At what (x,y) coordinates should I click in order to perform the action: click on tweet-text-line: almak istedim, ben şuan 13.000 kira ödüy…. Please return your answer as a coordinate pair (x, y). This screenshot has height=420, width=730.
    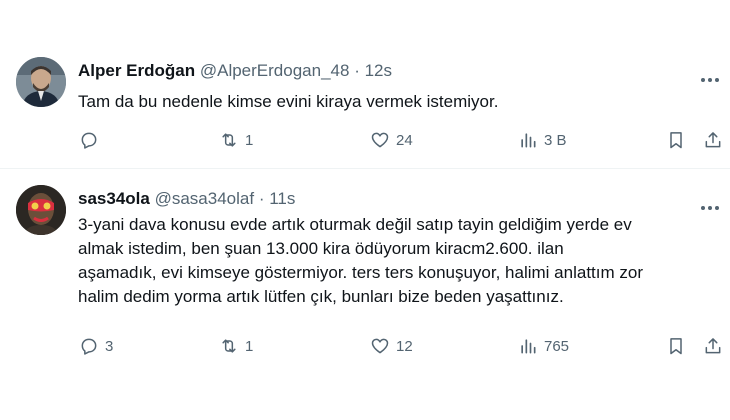
    Looking at the image, I should click on (321, 248).